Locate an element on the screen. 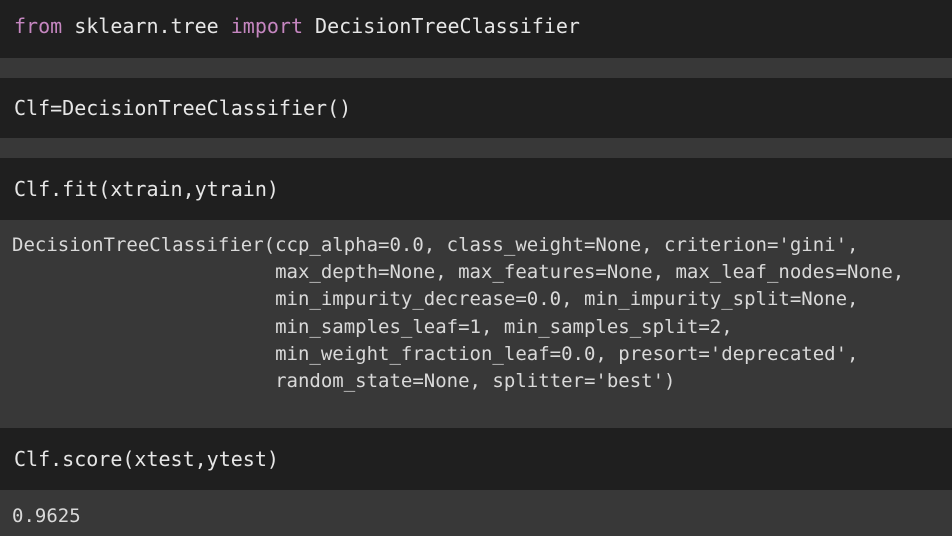 The image size is (952, 536). code-text: Clf.fit(xtrain,ytrain) is located at coordinates (146, 189).